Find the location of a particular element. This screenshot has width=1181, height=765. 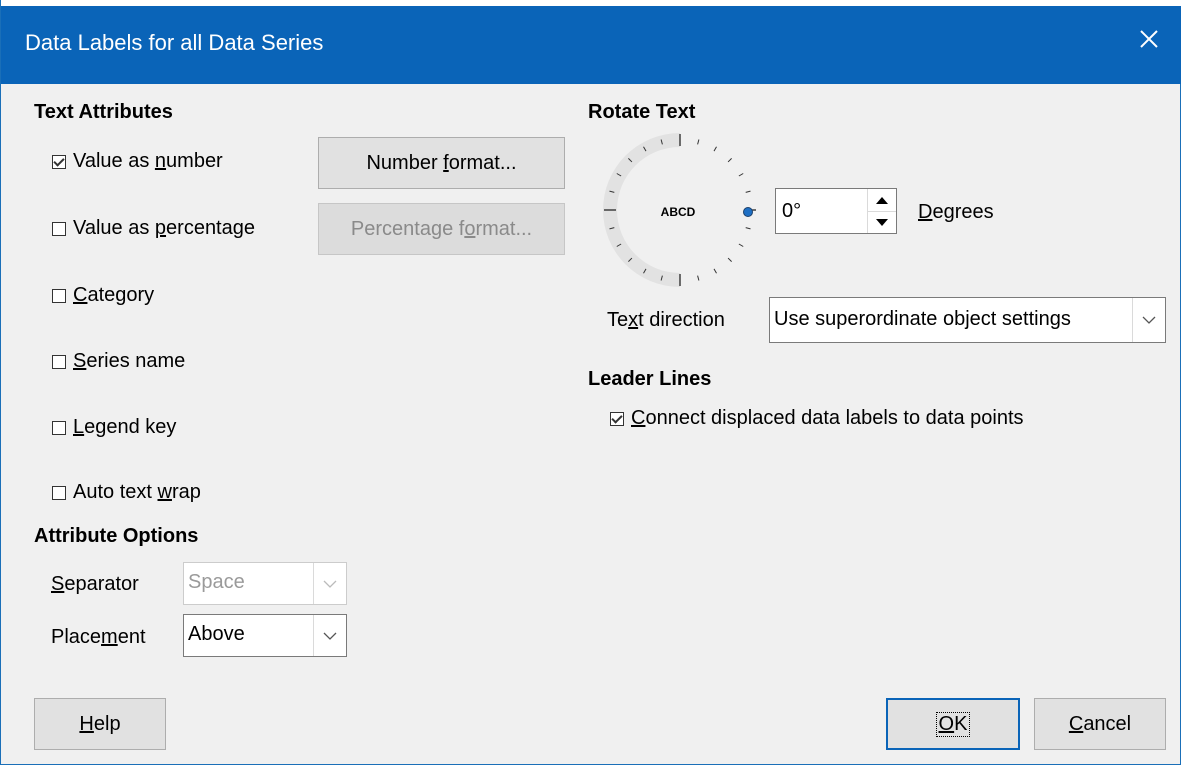

degrees-label: Degrees is located at coordinates (956, 212).